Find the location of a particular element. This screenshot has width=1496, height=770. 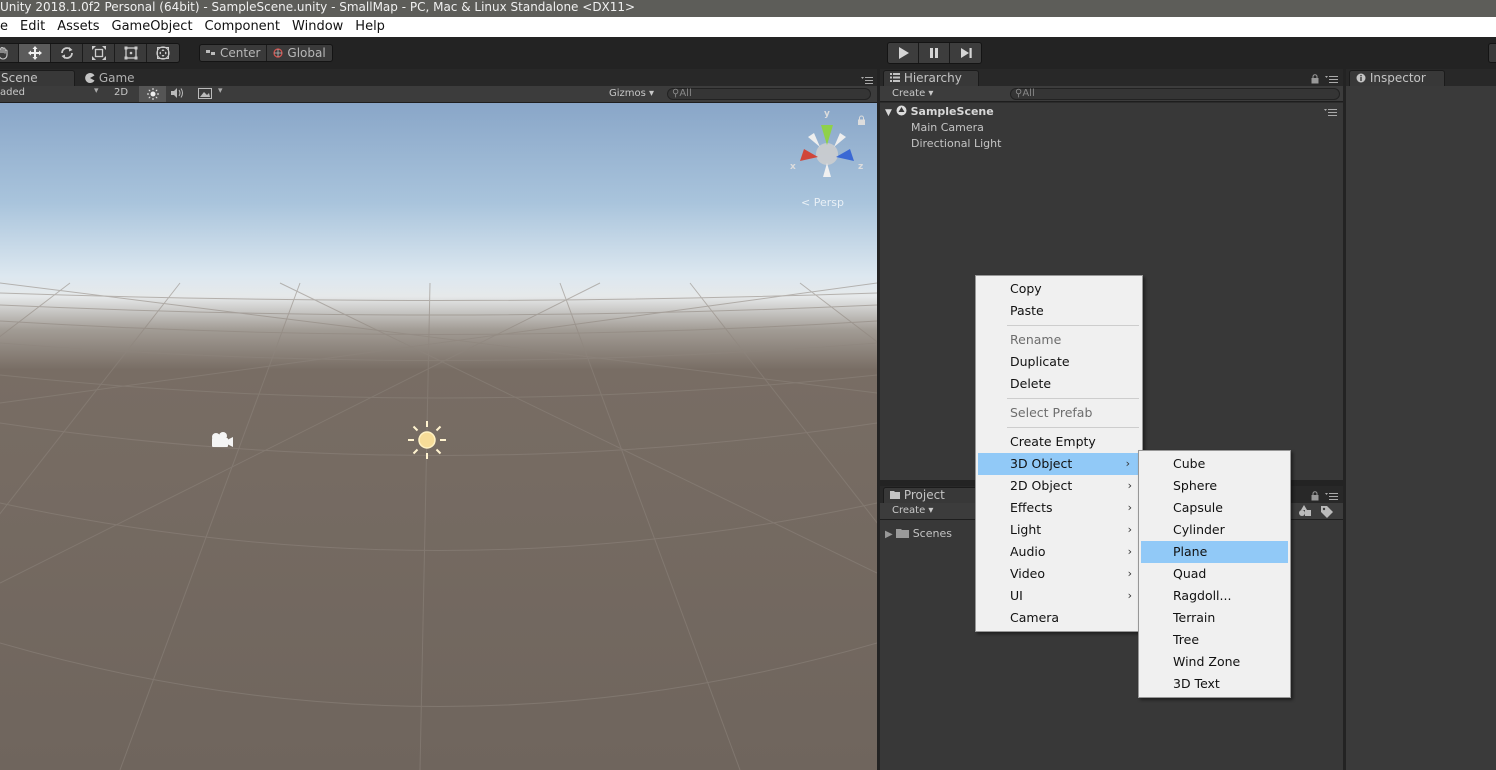

axis-z-label: z is located at coordinates (861, 167).